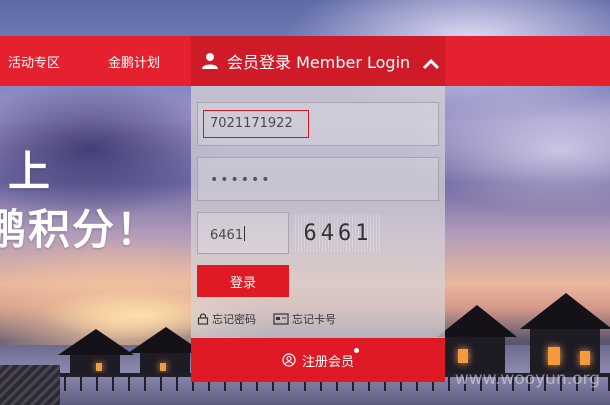 The width and height of the screenshot is (610, 405). Describe the element at coordinates (210, 61) in the screenshot. I see `person-icon` at that location.